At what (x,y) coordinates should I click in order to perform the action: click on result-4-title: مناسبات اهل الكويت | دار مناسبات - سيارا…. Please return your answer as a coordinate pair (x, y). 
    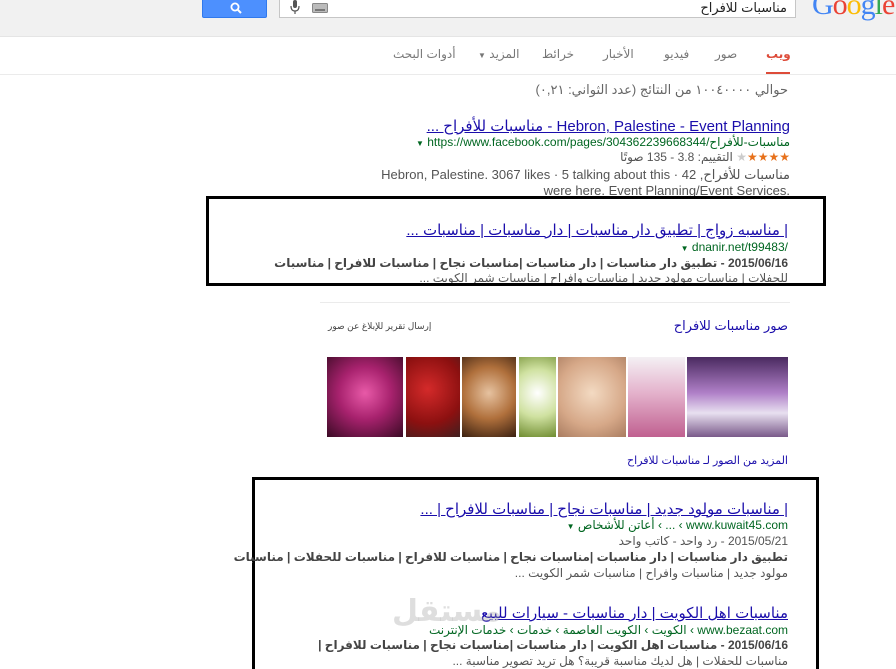
    Looking at the image, I should click on (634, 613).